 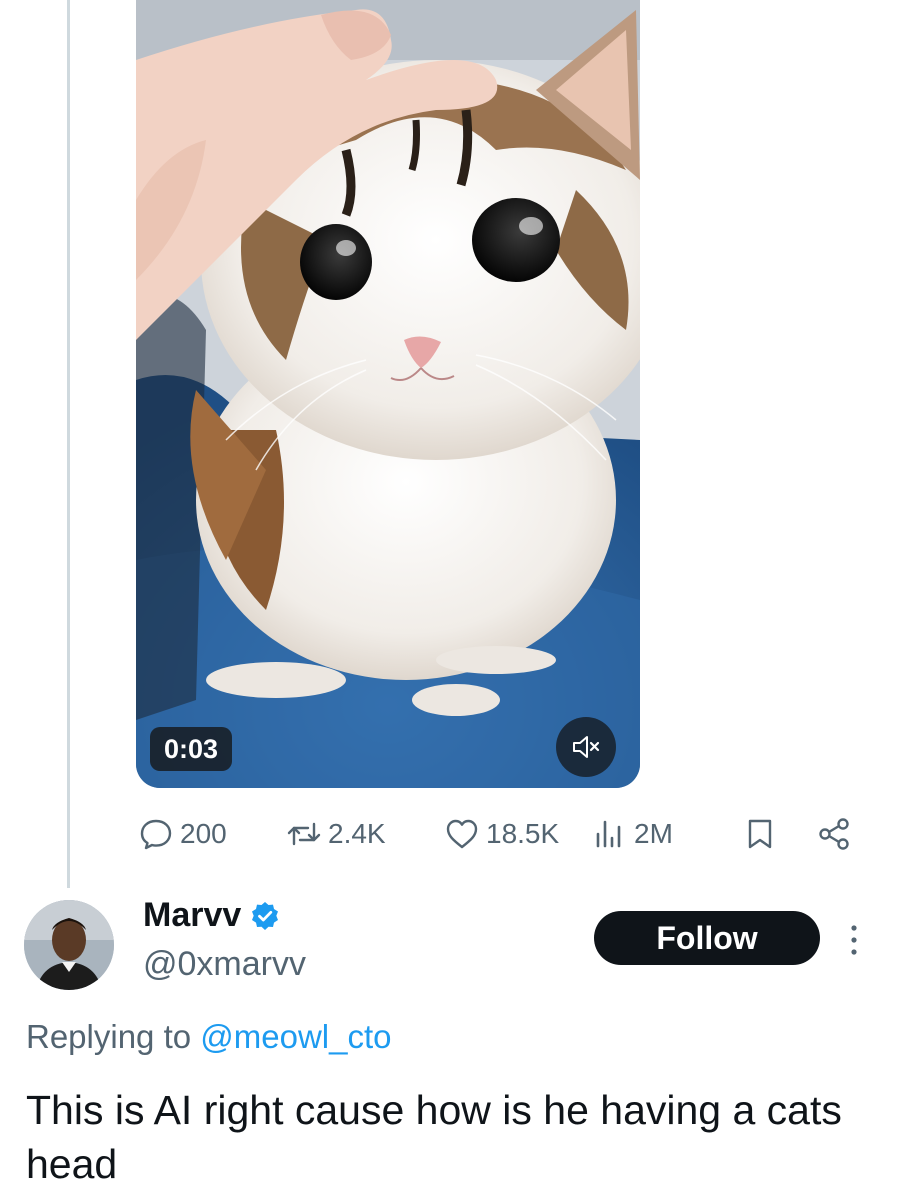 I want to click on reply-icon, so click(x=156, y=834).